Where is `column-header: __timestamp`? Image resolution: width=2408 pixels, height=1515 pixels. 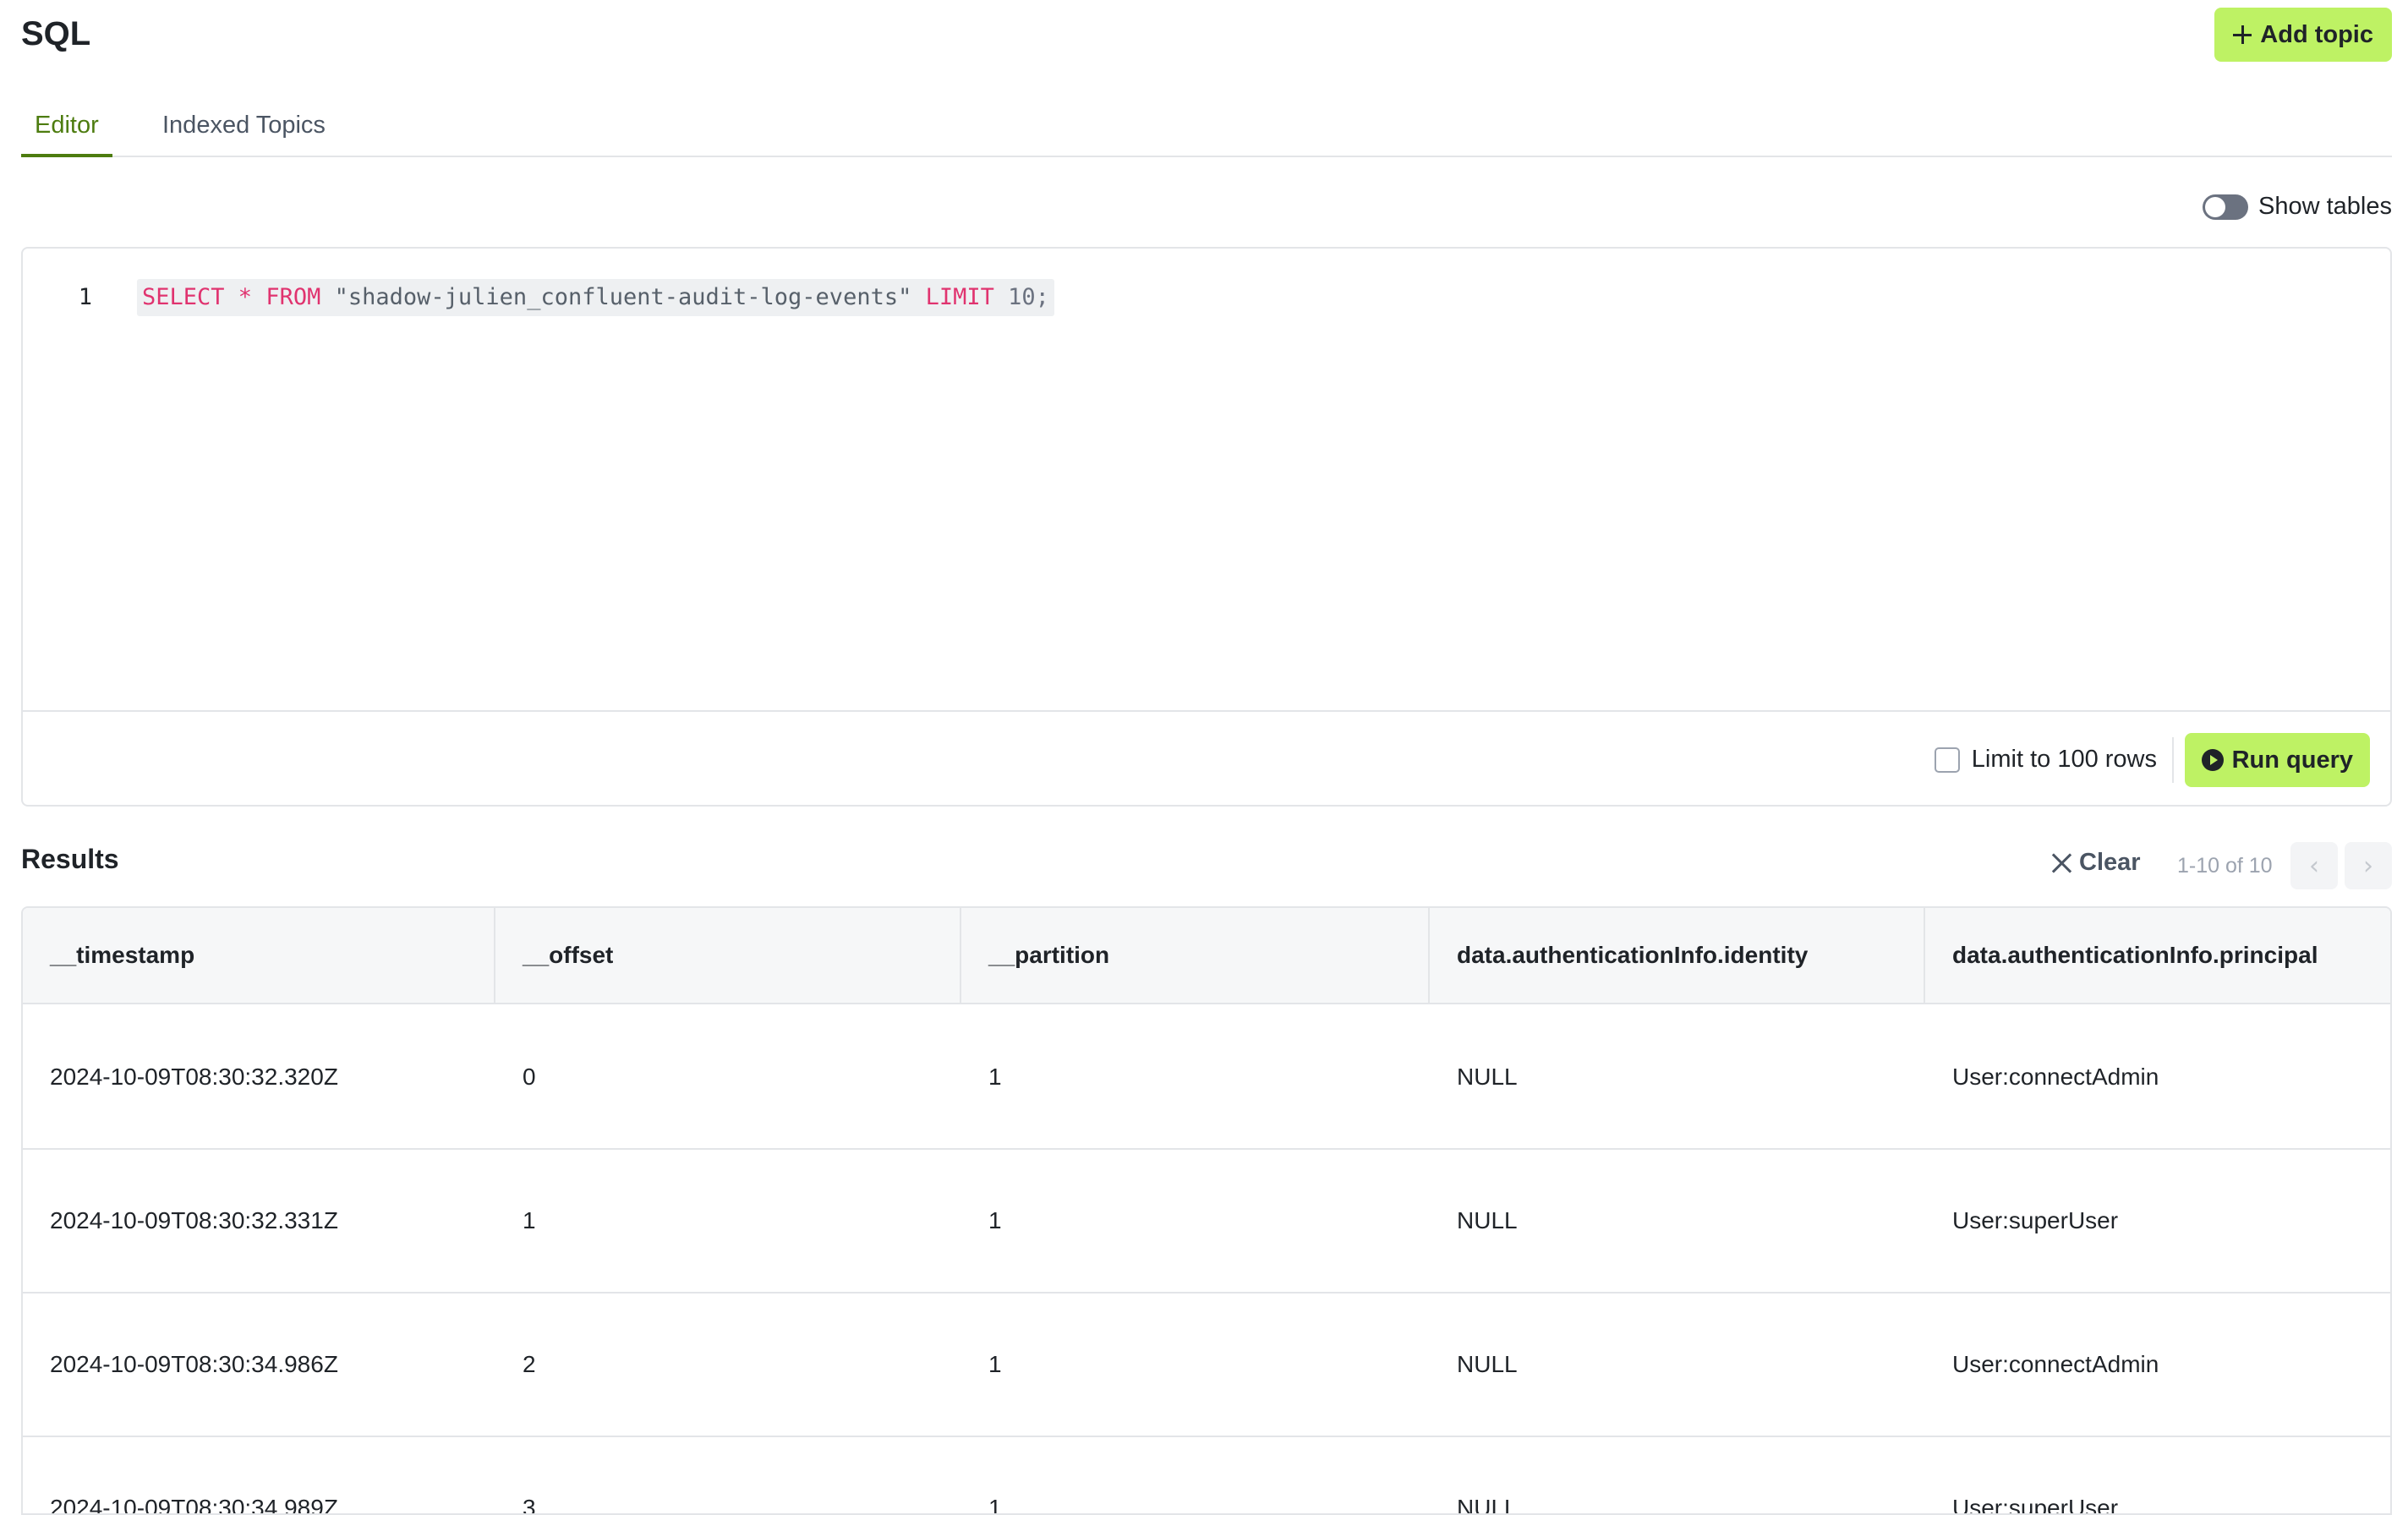
column-header: __timestamp is located at coordinates (259, 955).